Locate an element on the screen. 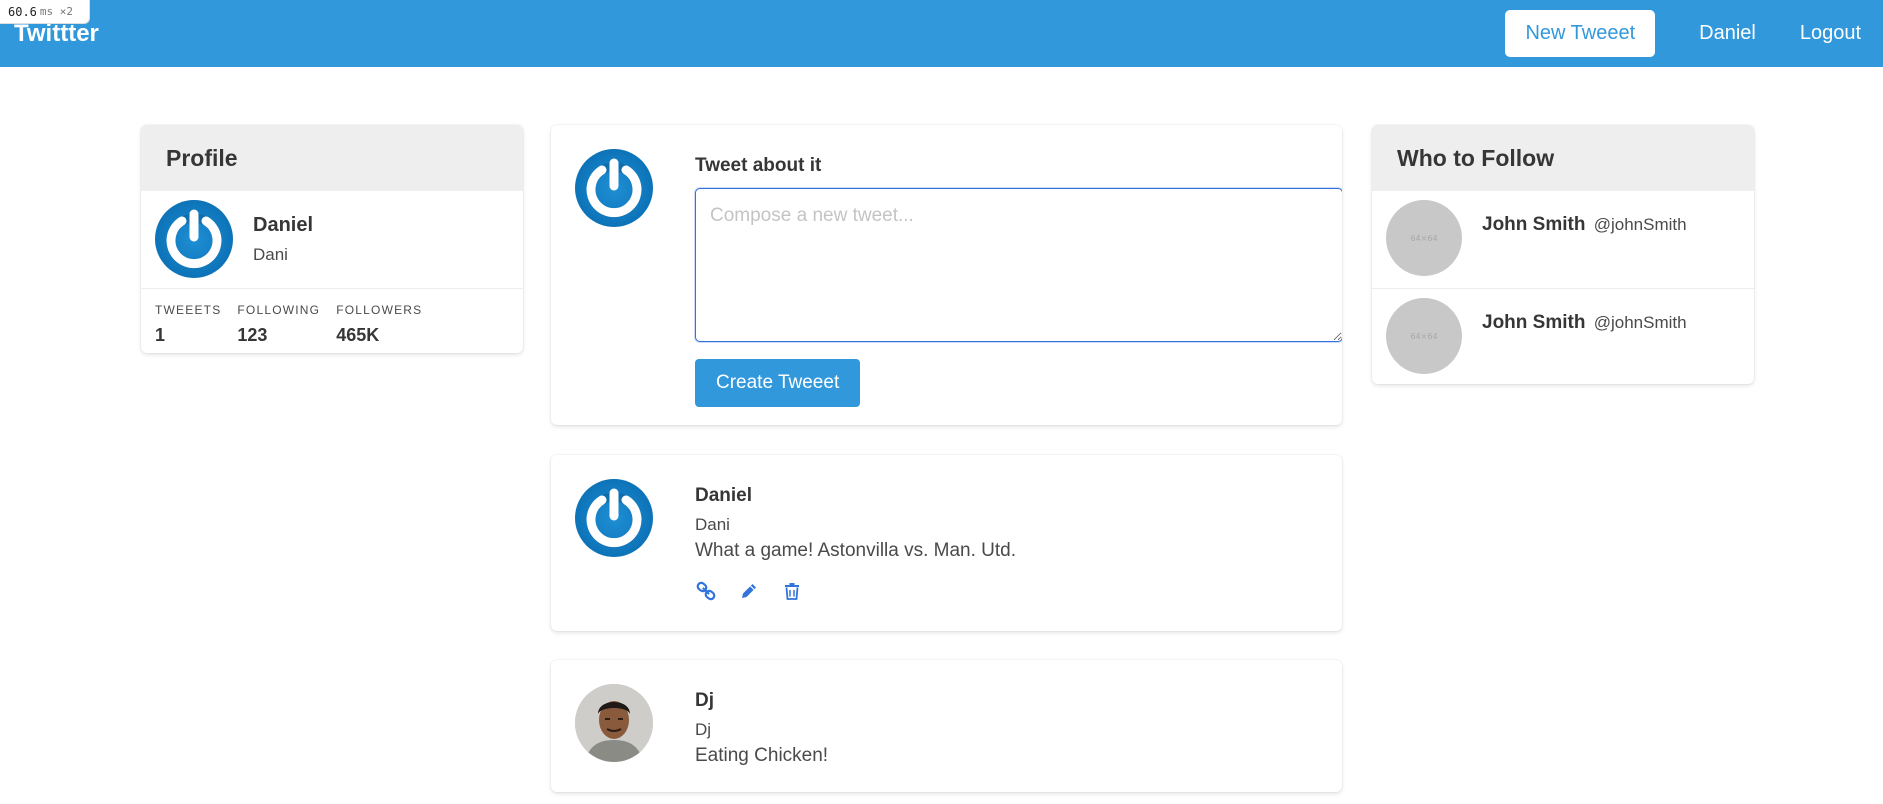 Image resolution: width=1883 pixels, height=804 pixels. user-link: Daniel is located at coordinates (1727, 33).